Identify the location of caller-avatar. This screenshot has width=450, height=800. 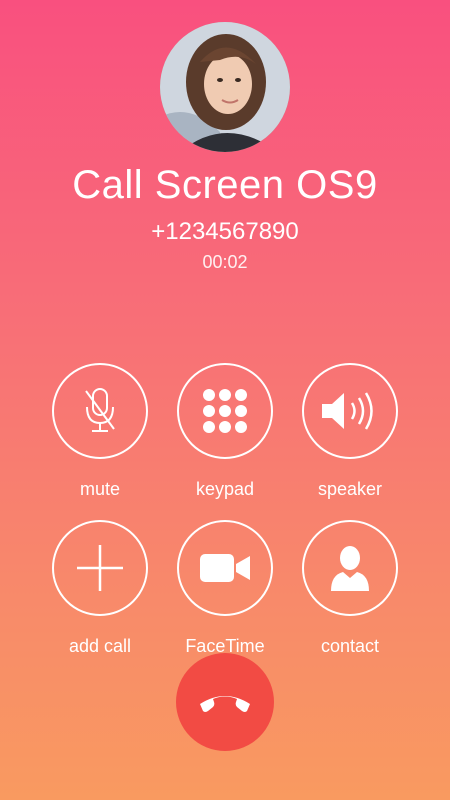
(225, 87).